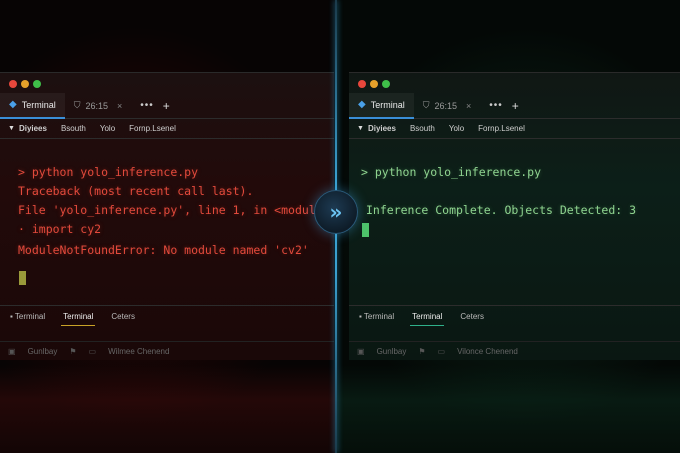 The height and width of the screenshot is (453, 680). Describe the element at coordinates (501, 210) in the screenshot. I see `success-message: Inference Complete. Objects Detected: 3` at that location.